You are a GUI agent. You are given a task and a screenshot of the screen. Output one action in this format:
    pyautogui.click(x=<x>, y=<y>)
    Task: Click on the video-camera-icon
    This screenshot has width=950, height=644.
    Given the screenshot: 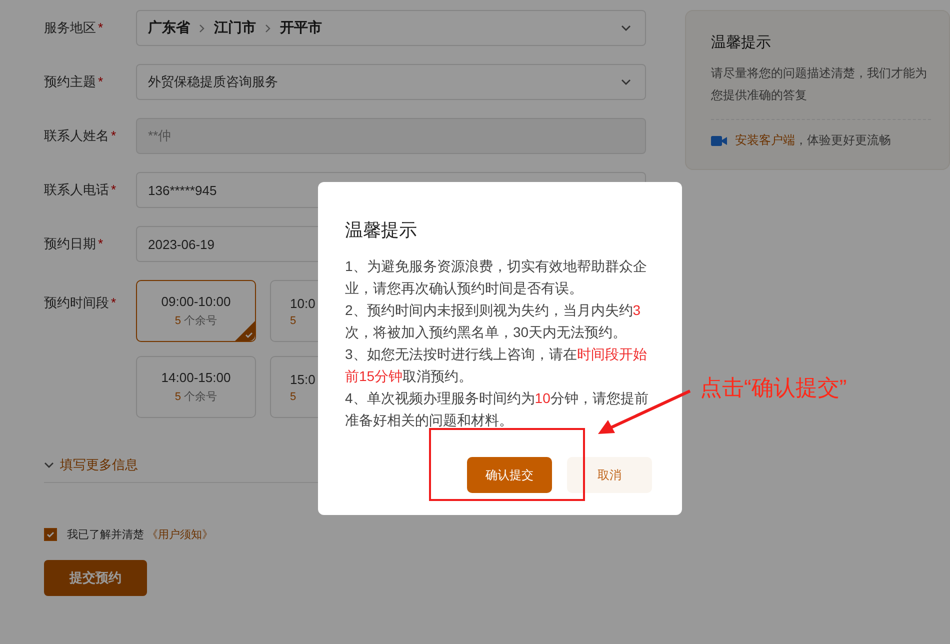 What is the action you would take?
    pyautogui.click(x=719, y=140)
    